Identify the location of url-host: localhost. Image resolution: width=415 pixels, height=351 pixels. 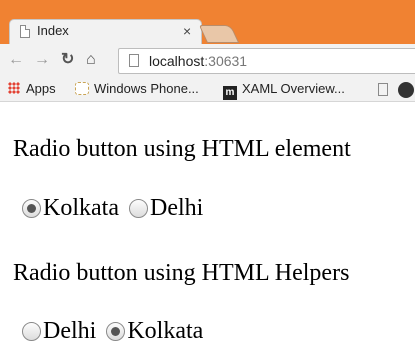
(177, 61).